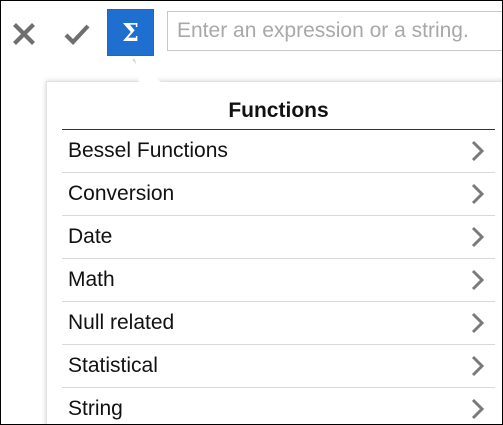 This screenshot has width=503, height=425. What do you see at coordinates (278, 237) in the screenshot?
I see `function-category-date: Date` at bounding box center [278, 237].